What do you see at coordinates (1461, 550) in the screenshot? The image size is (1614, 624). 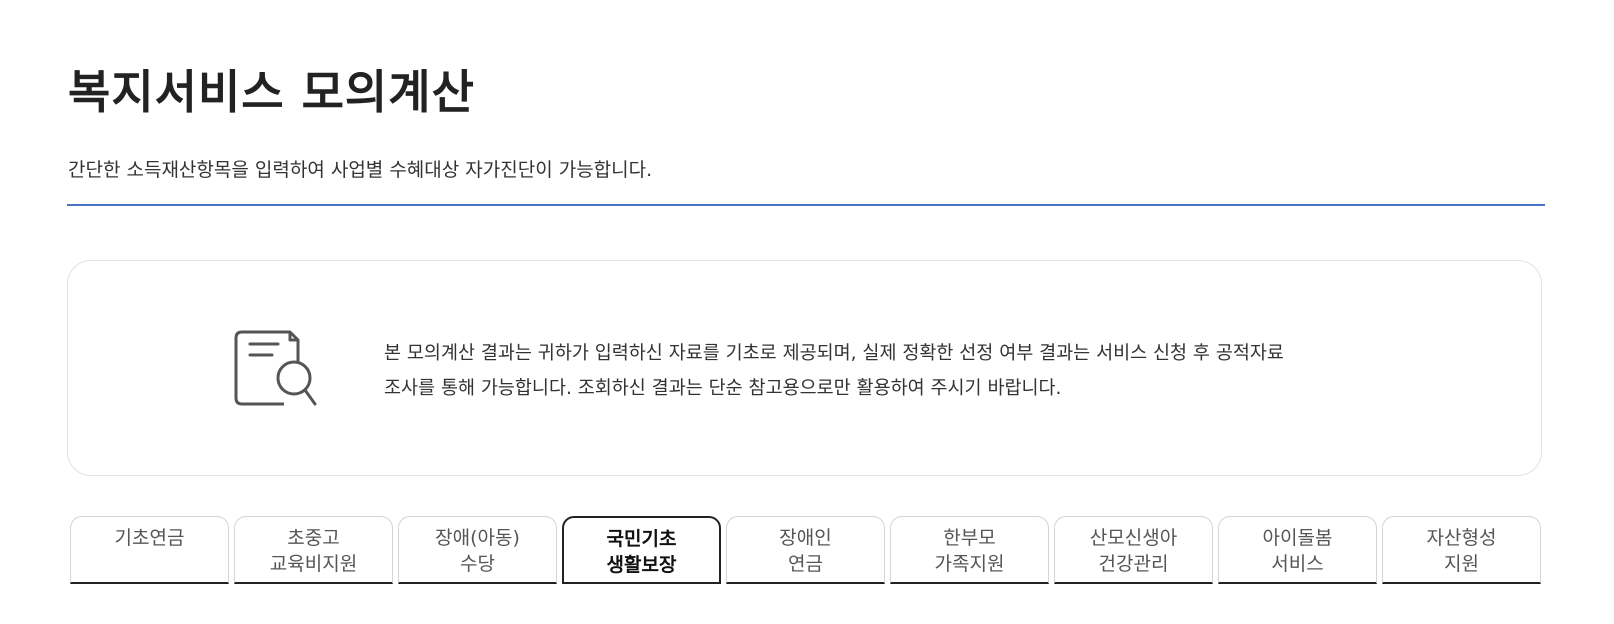 I see `tab-asset-building-support: 자산형성 지원` at bounding box center [1461, 550].